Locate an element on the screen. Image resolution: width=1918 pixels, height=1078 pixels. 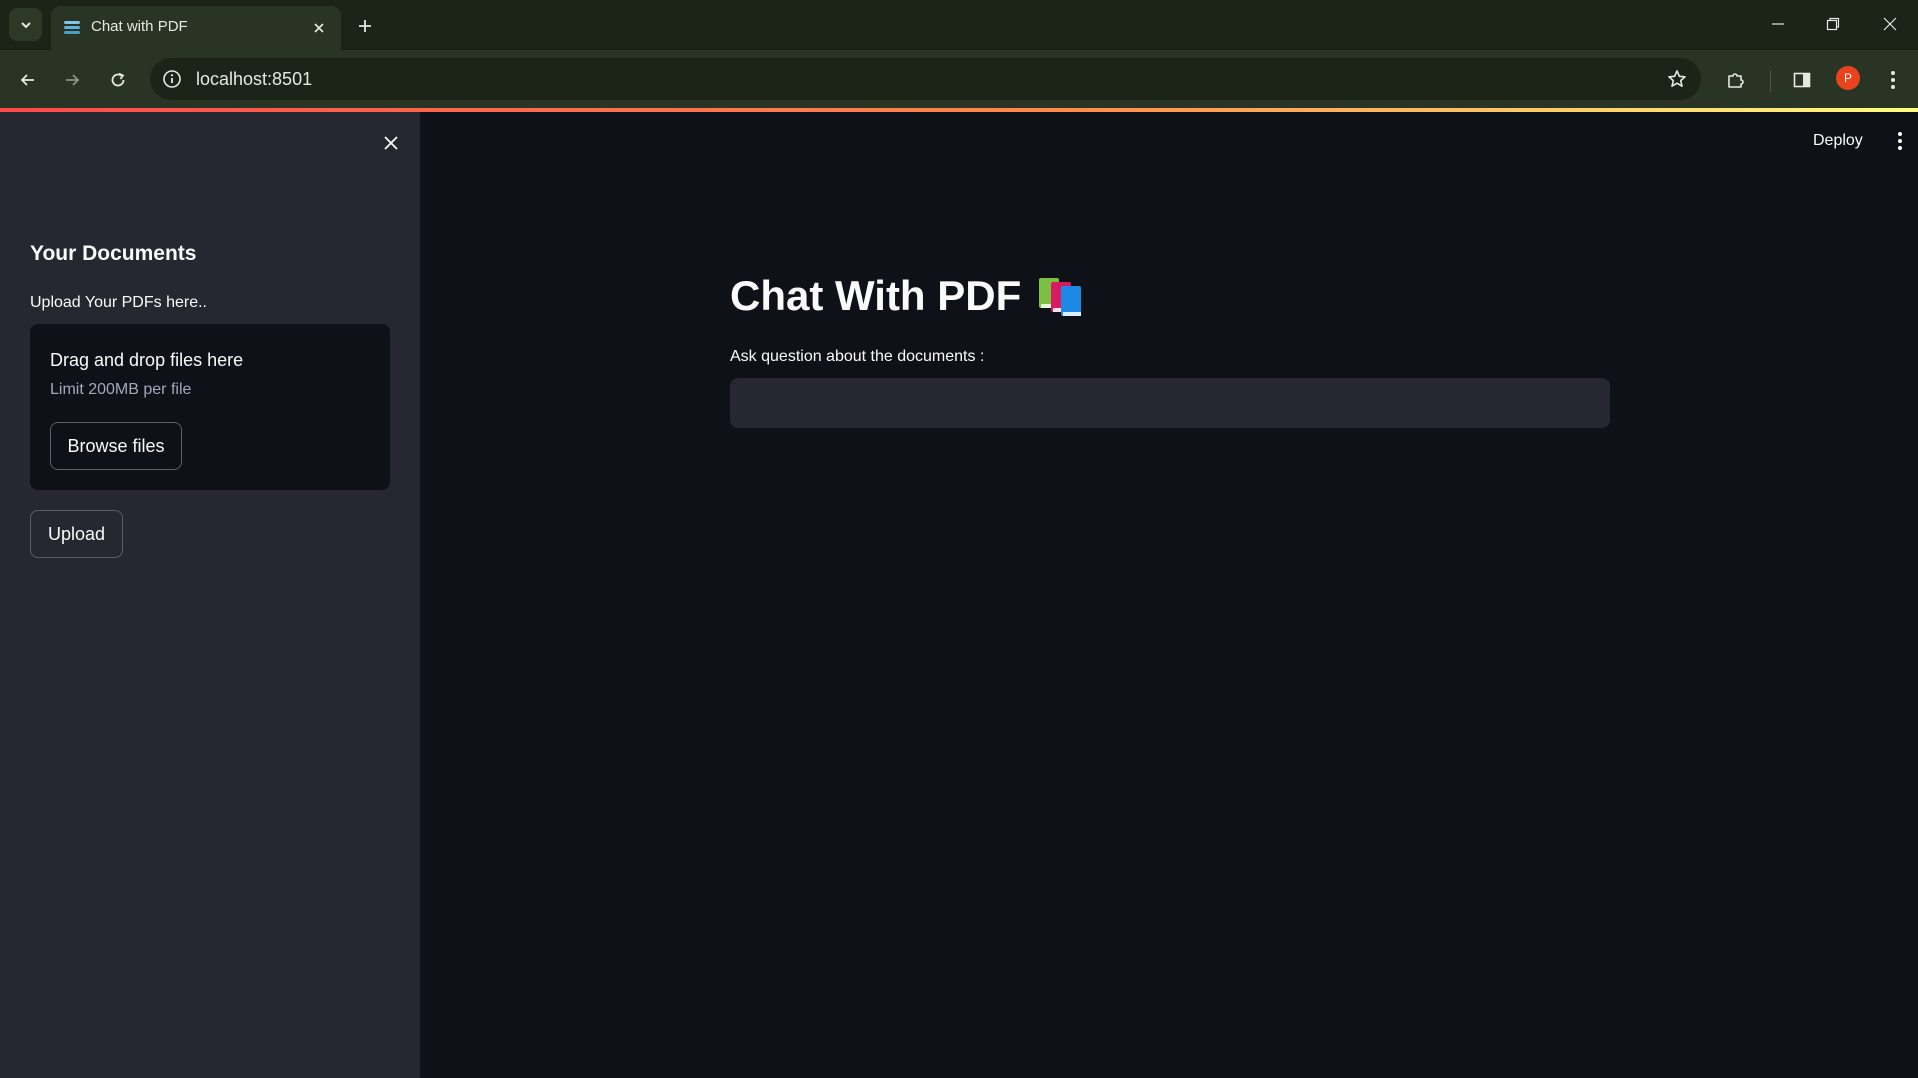
forward-button is located at coordinates (72, 80).